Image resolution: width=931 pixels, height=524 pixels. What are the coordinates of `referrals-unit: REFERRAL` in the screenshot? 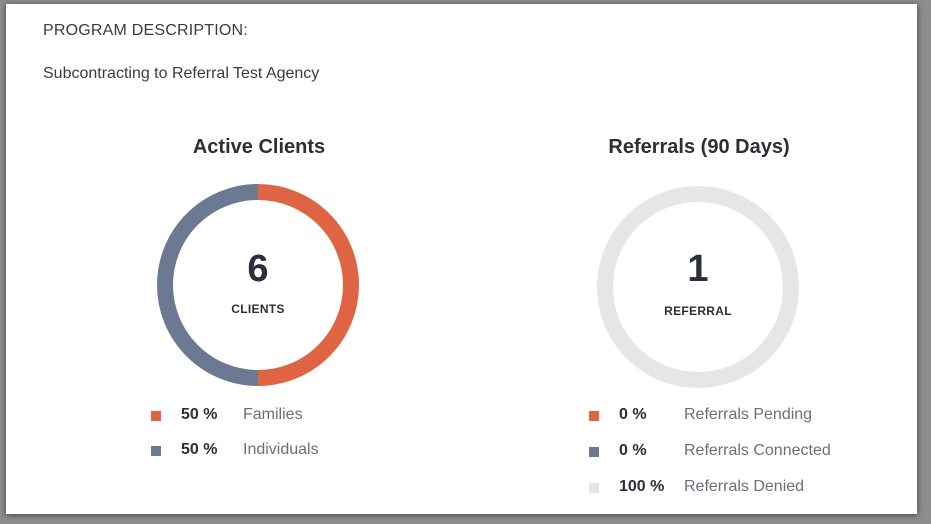 It's located at (698, 311).